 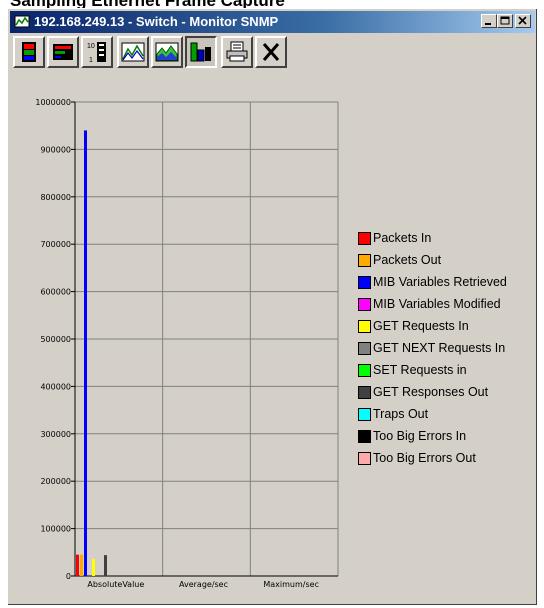 What do you see at coordinates (55, 339) in the screenshot?
I see `y-tick-label: 500000` at bounding box center [55, 339].